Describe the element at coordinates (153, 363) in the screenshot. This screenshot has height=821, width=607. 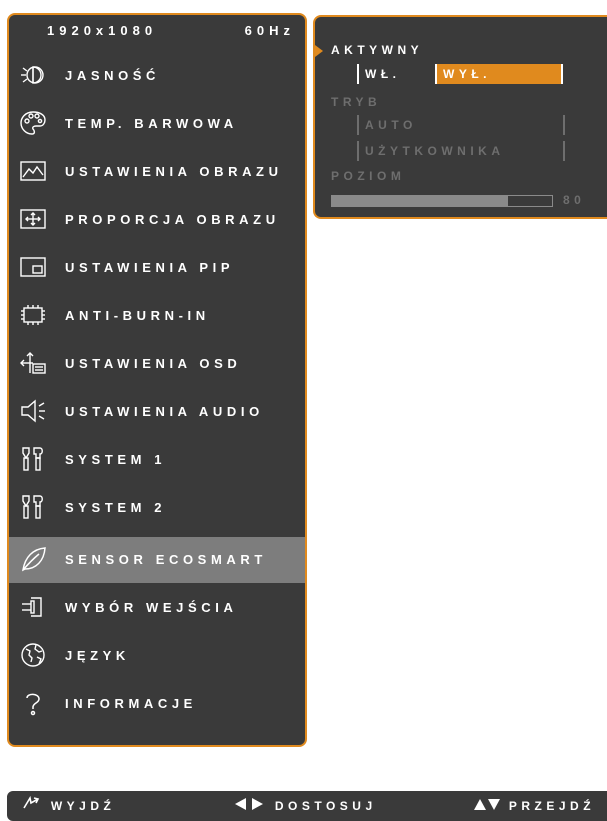
I see `menu-label: USTAWIENIA OSD` at that location.